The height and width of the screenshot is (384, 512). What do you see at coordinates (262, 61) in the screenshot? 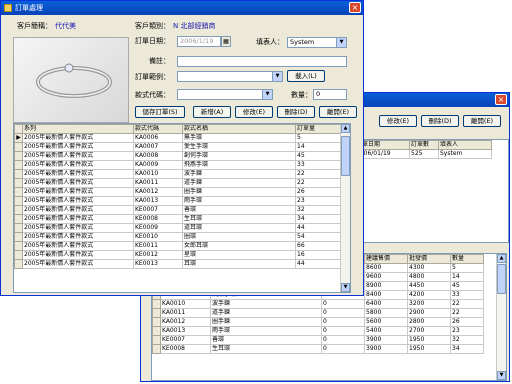
I see `note-field` at bounding box center [262, 61].